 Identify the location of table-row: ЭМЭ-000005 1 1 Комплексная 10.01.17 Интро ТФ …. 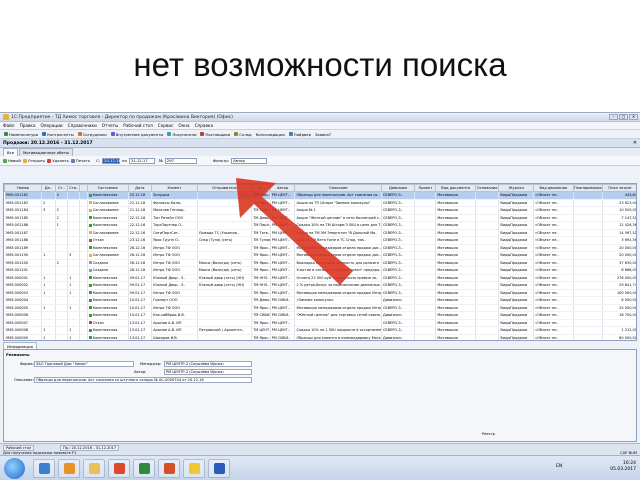
(320, 308).